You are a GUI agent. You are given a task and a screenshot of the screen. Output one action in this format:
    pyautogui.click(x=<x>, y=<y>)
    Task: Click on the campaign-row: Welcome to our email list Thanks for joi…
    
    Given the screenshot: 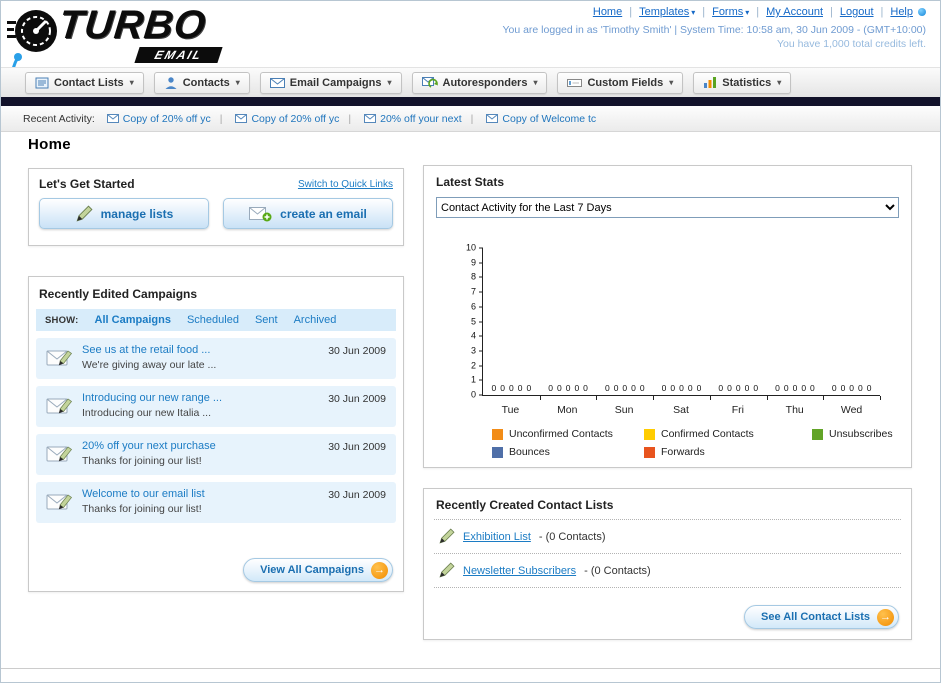 What is the action you would take?
    pyautogui.click(x=216, y=502)
    